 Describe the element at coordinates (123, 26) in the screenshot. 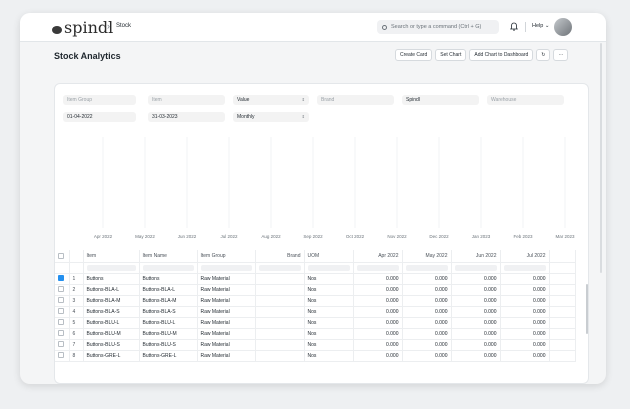

I see `breadcrumb-stock: Stock` at that location.